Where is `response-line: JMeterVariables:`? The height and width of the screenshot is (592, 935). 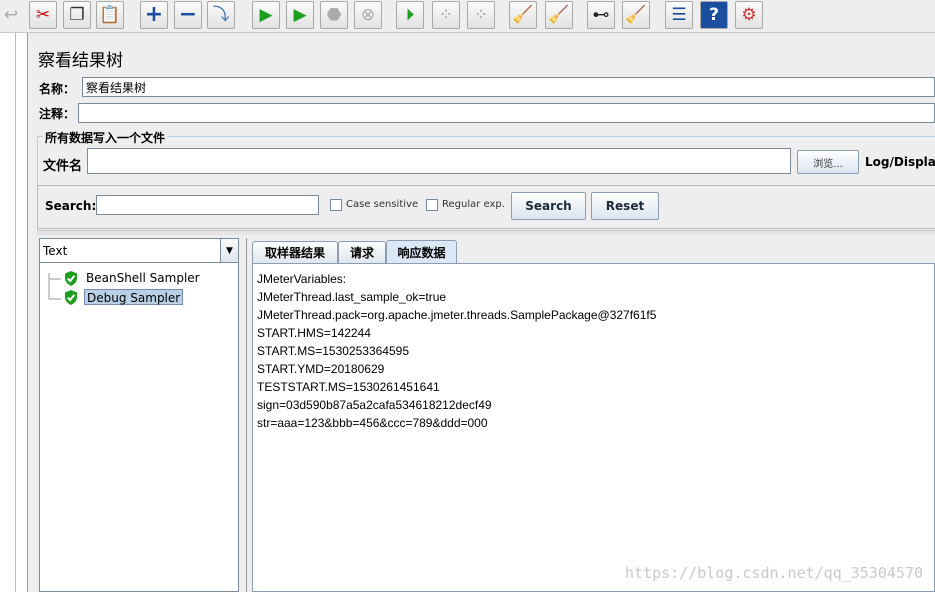 response-line: JMeterVariables: is located at coordinates (302, 279).